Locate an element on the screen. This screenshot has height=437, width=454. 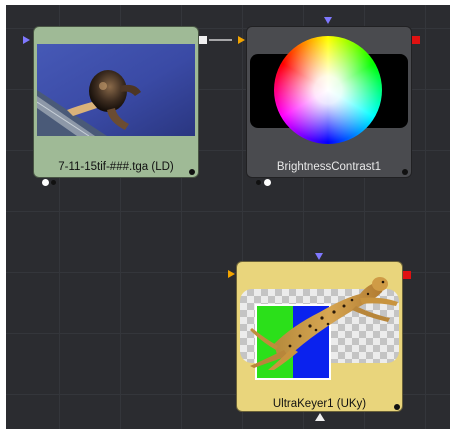
brightness-input-icon is located at coordinates (241, 40).